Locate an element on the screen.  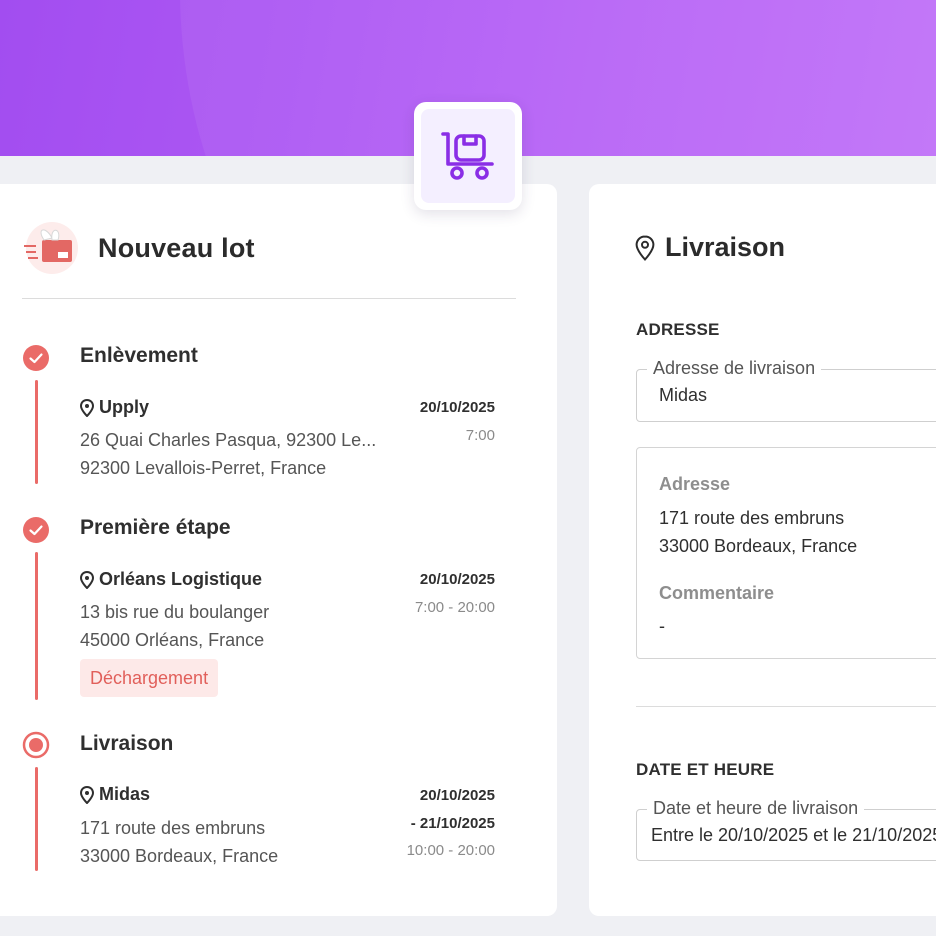
stop-time: 10:00 - 20:00 is located at coordinates (450, 850).